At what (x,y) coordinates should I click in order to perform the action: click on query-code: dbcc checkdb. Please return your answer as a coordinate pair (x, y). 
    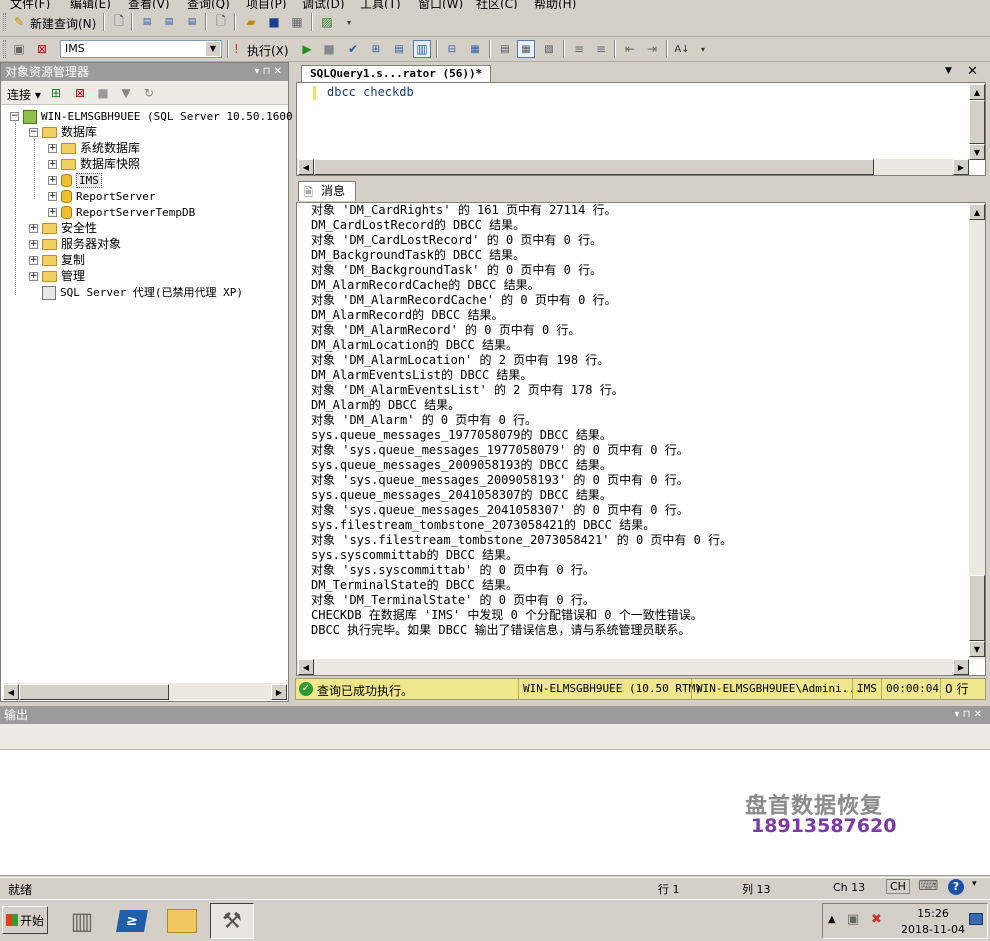
    Looking at the image, I should click on (370, 92).